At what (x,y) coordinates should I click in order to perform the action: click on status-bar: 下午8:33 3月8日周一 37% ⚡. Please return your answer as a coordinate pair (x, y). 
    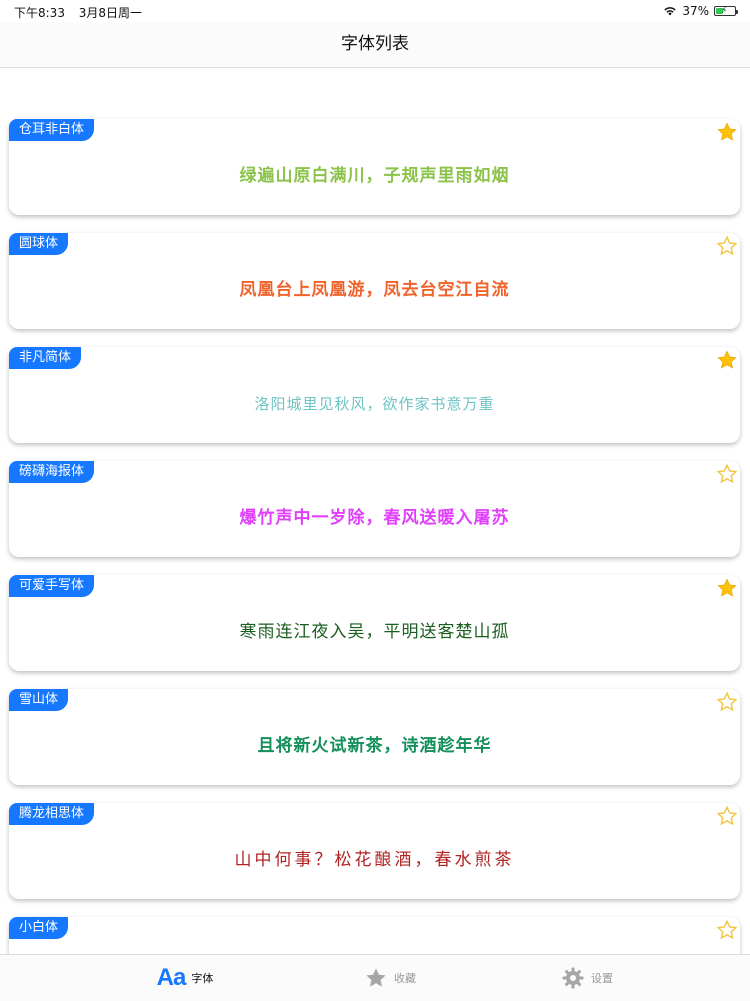
    Looking at the image, I should click on (375, 11).